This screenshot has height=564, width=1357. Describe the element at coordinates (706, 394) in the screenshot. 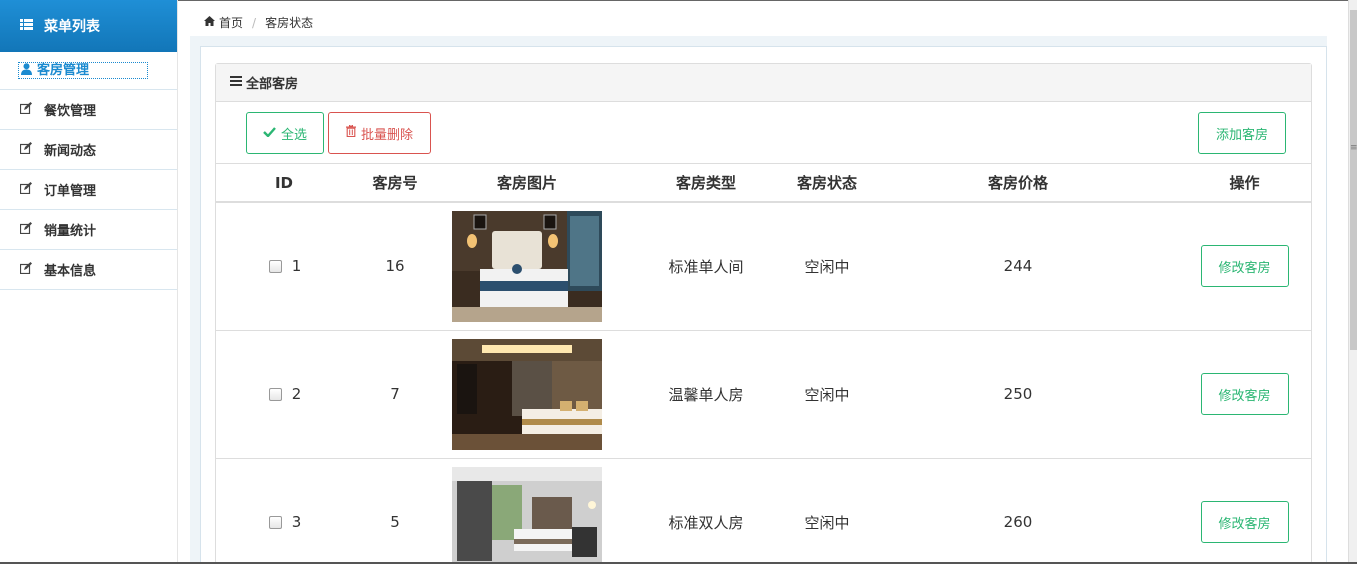

I see `cell-room-type: 温馨单人房` at that location.